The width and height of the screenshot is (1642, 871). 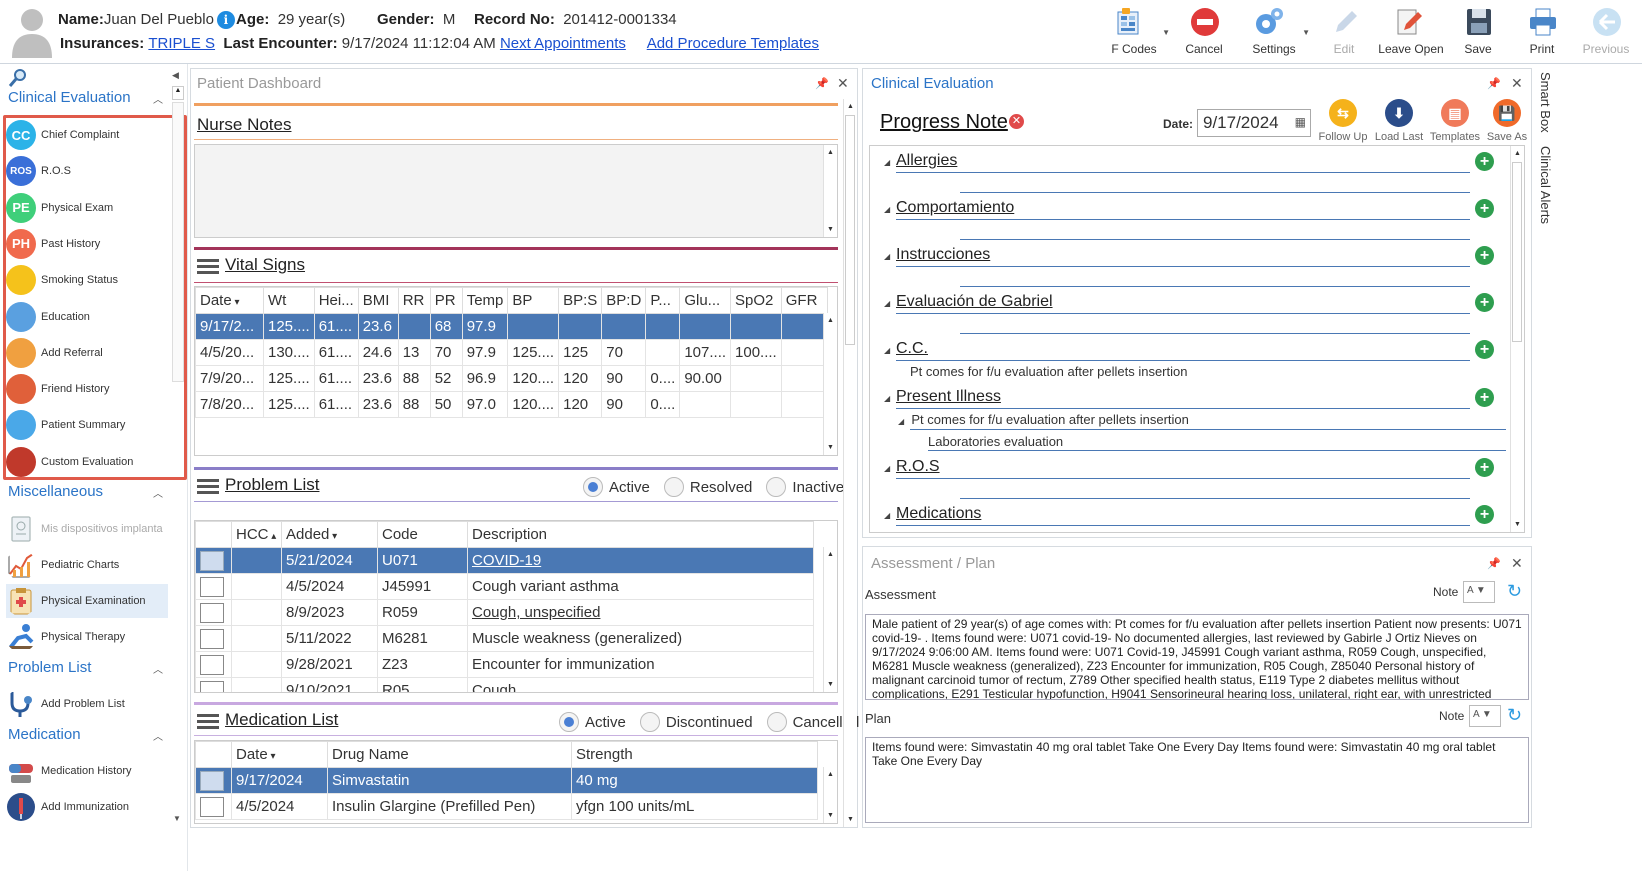 I want to click on column-header, so click(x=213, y=754).